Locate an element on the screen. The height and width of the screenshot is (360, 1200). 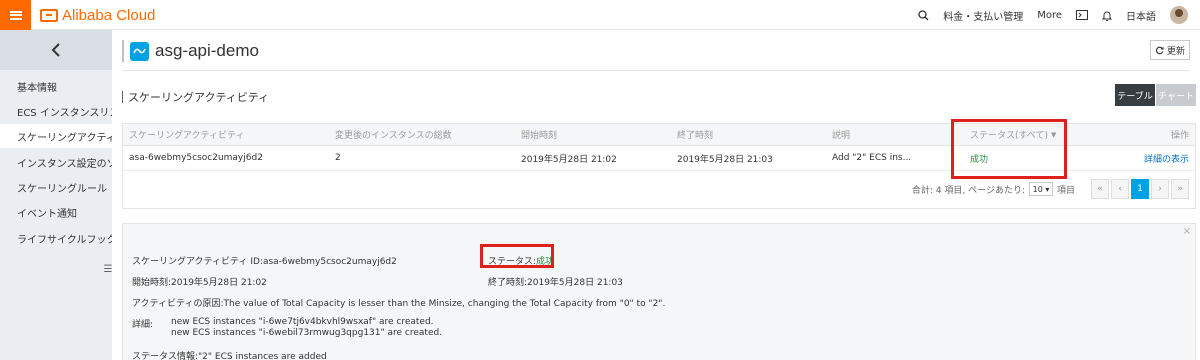
col-start-time: 開始時刻 is located at coordinates (539, 136).